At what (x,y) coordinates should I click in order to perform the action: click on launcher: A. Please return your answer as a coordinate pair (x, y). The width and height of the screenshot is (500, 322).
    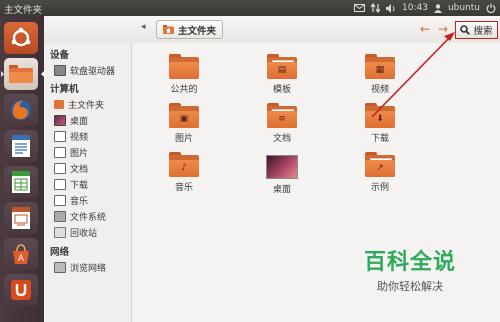
    Looking at the image, I should click on (22, 169).